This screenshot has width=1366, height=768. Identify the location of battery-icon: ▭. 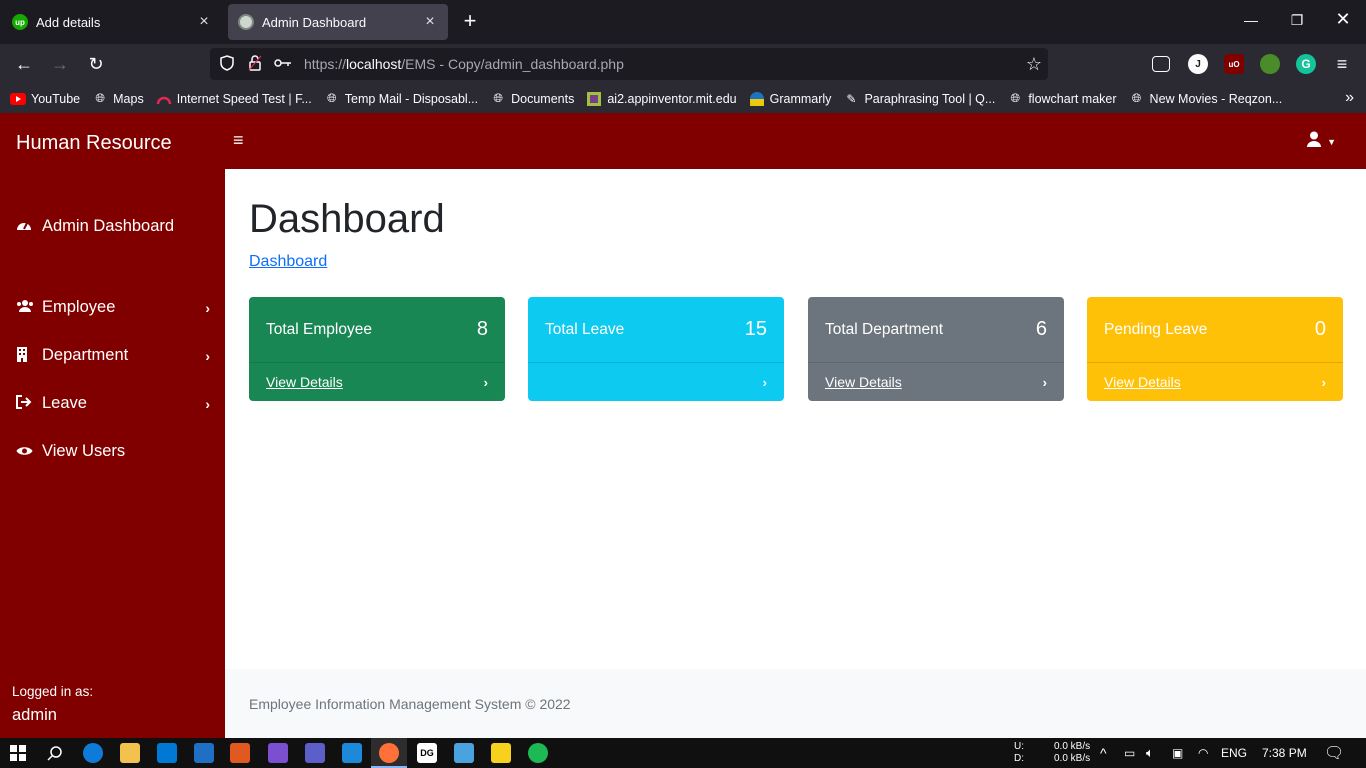
(1129, 753).